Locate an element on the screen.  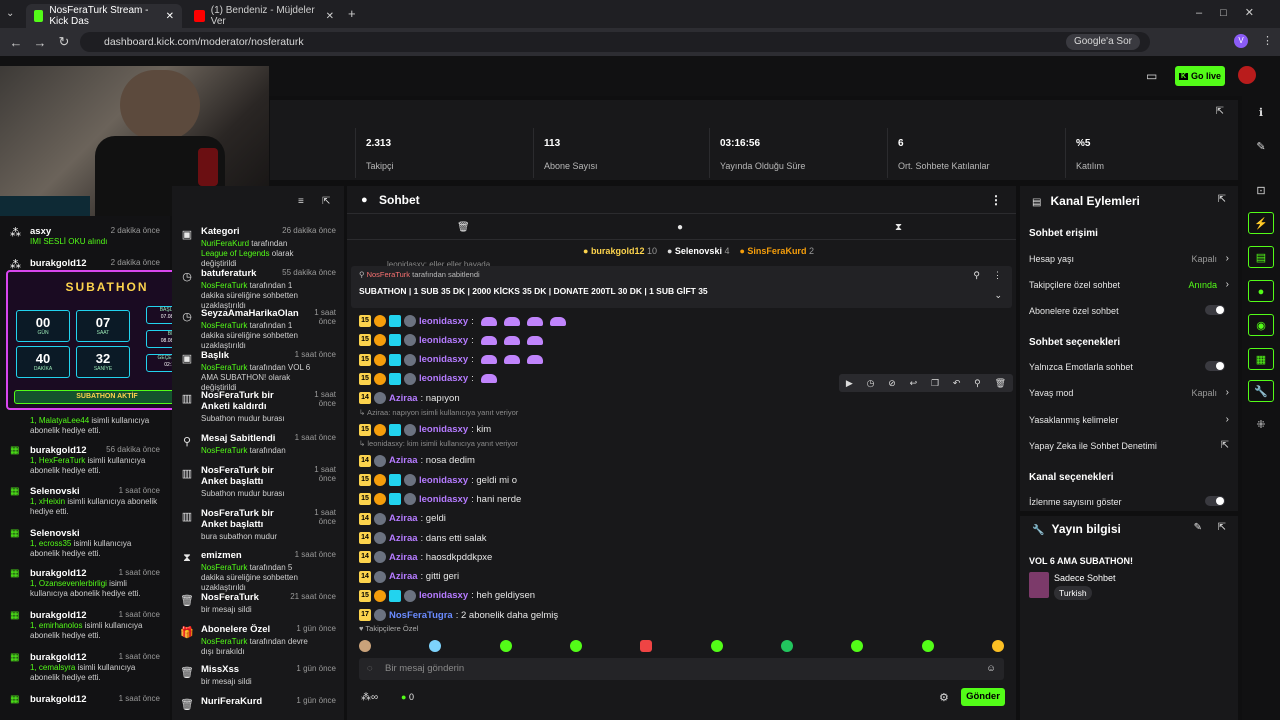
add-widget-icon: ⁜ is located at coordinates (1261, 425).